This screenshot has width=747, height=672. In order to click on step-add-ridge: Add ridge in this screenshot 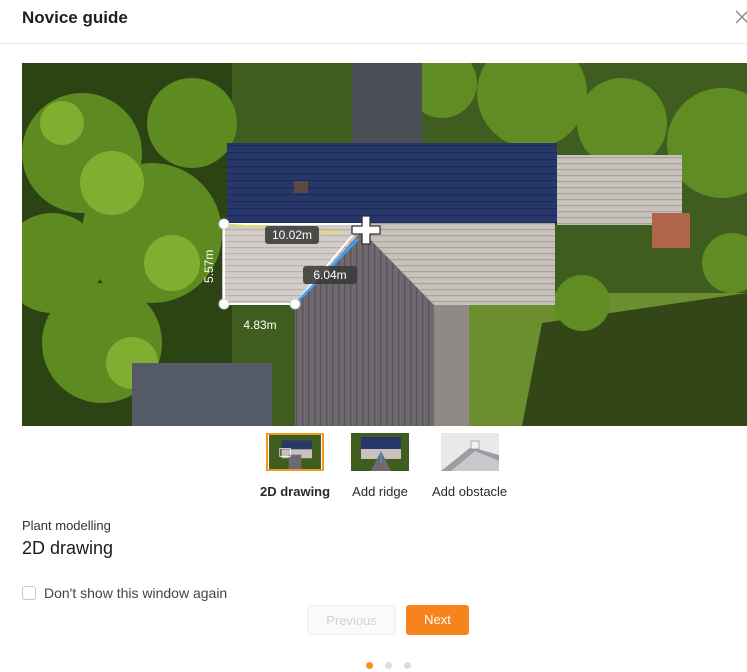, I will do `click(380, 466)`.